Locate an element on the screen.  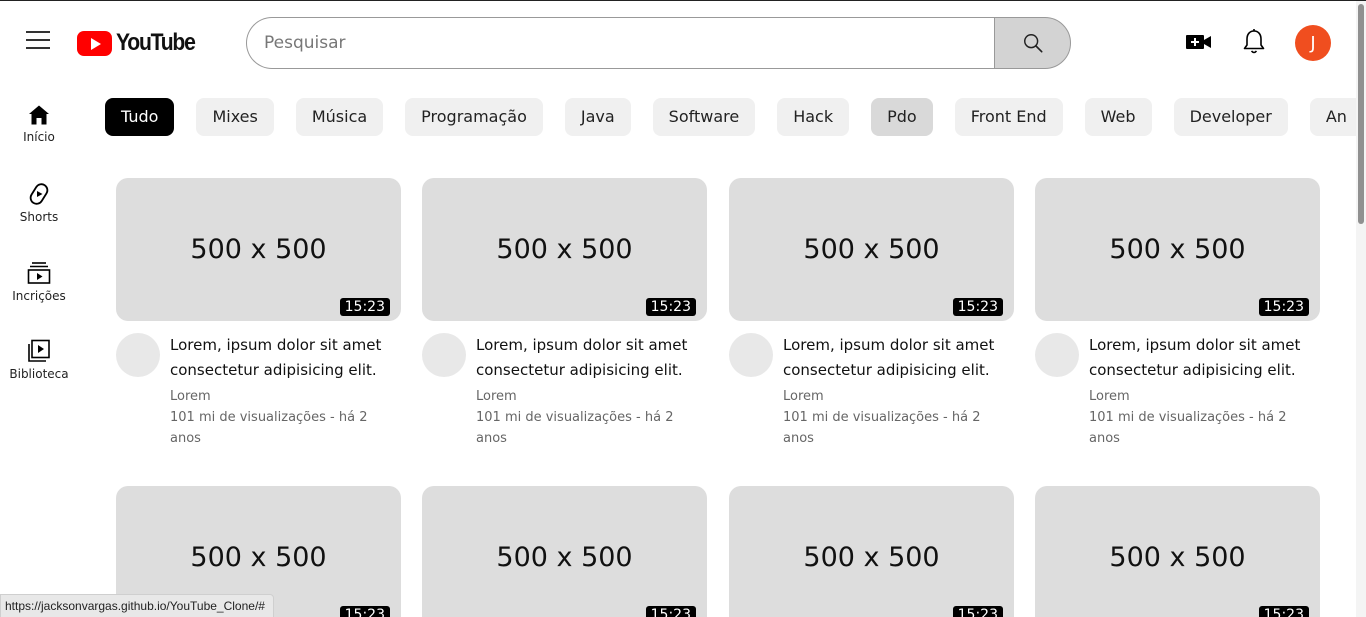
chip-java: Java is located at coordinates (597, 117).